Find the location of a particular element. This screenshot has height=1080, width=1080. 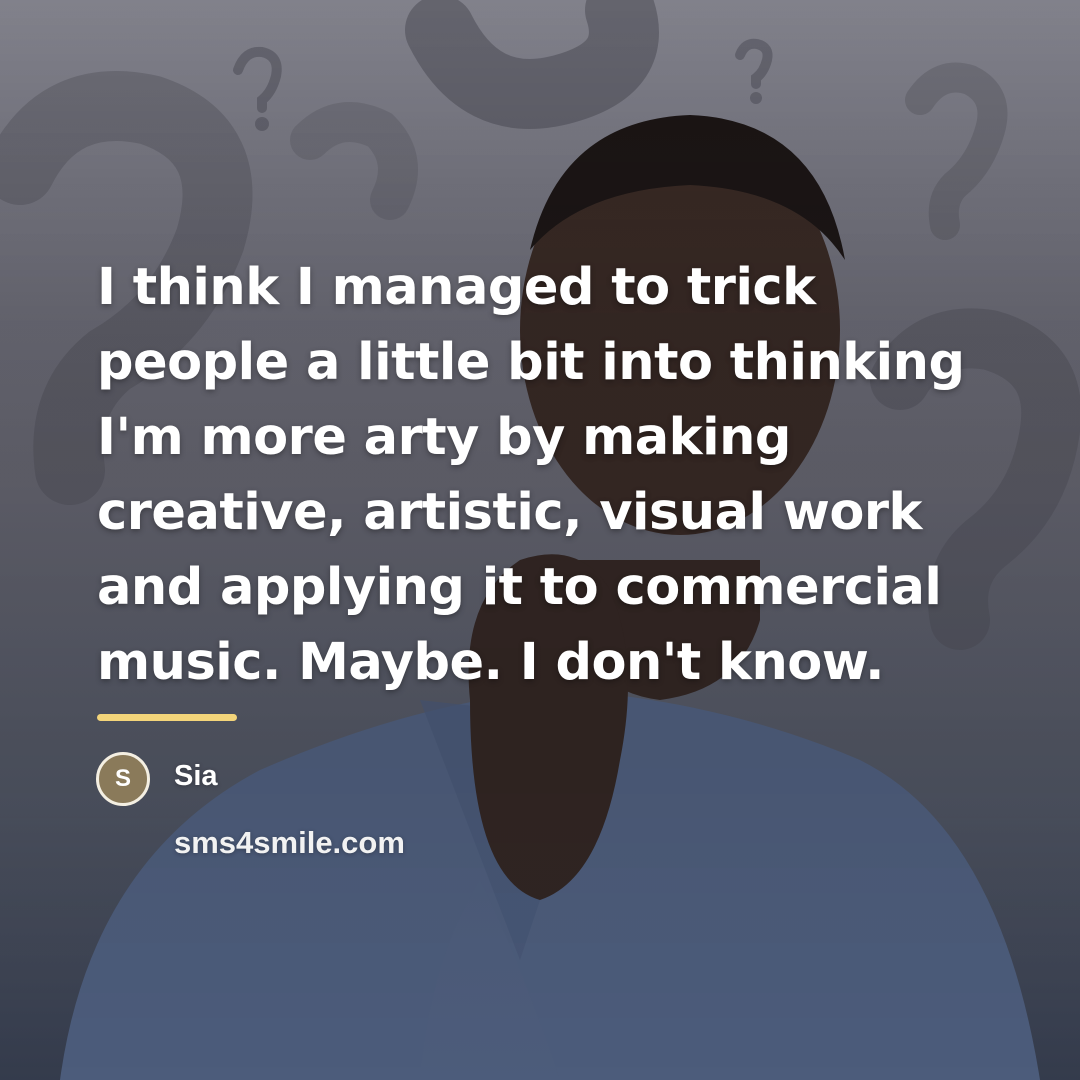

quote-line: music. Maybe. I don't know. is located at coordinates (491, 662).